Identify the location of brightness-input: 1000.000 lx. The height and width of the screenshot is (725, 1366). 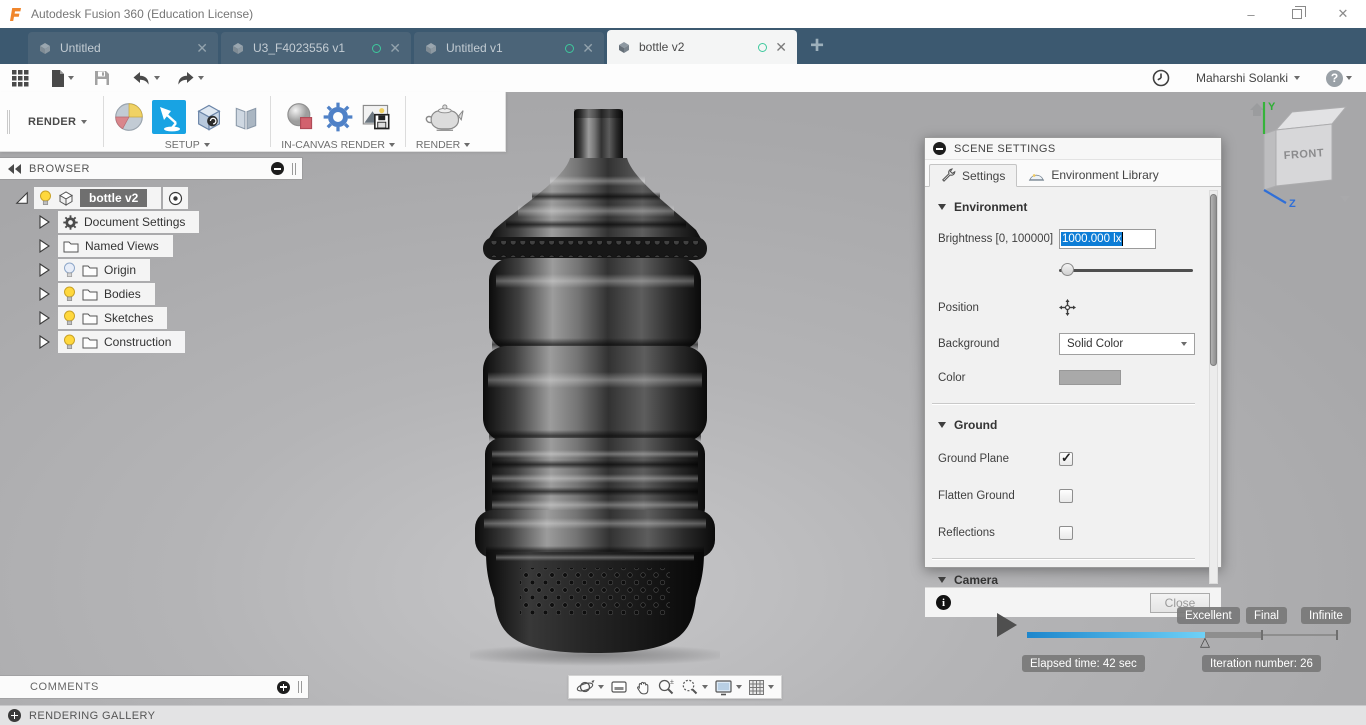
(1107, 238).